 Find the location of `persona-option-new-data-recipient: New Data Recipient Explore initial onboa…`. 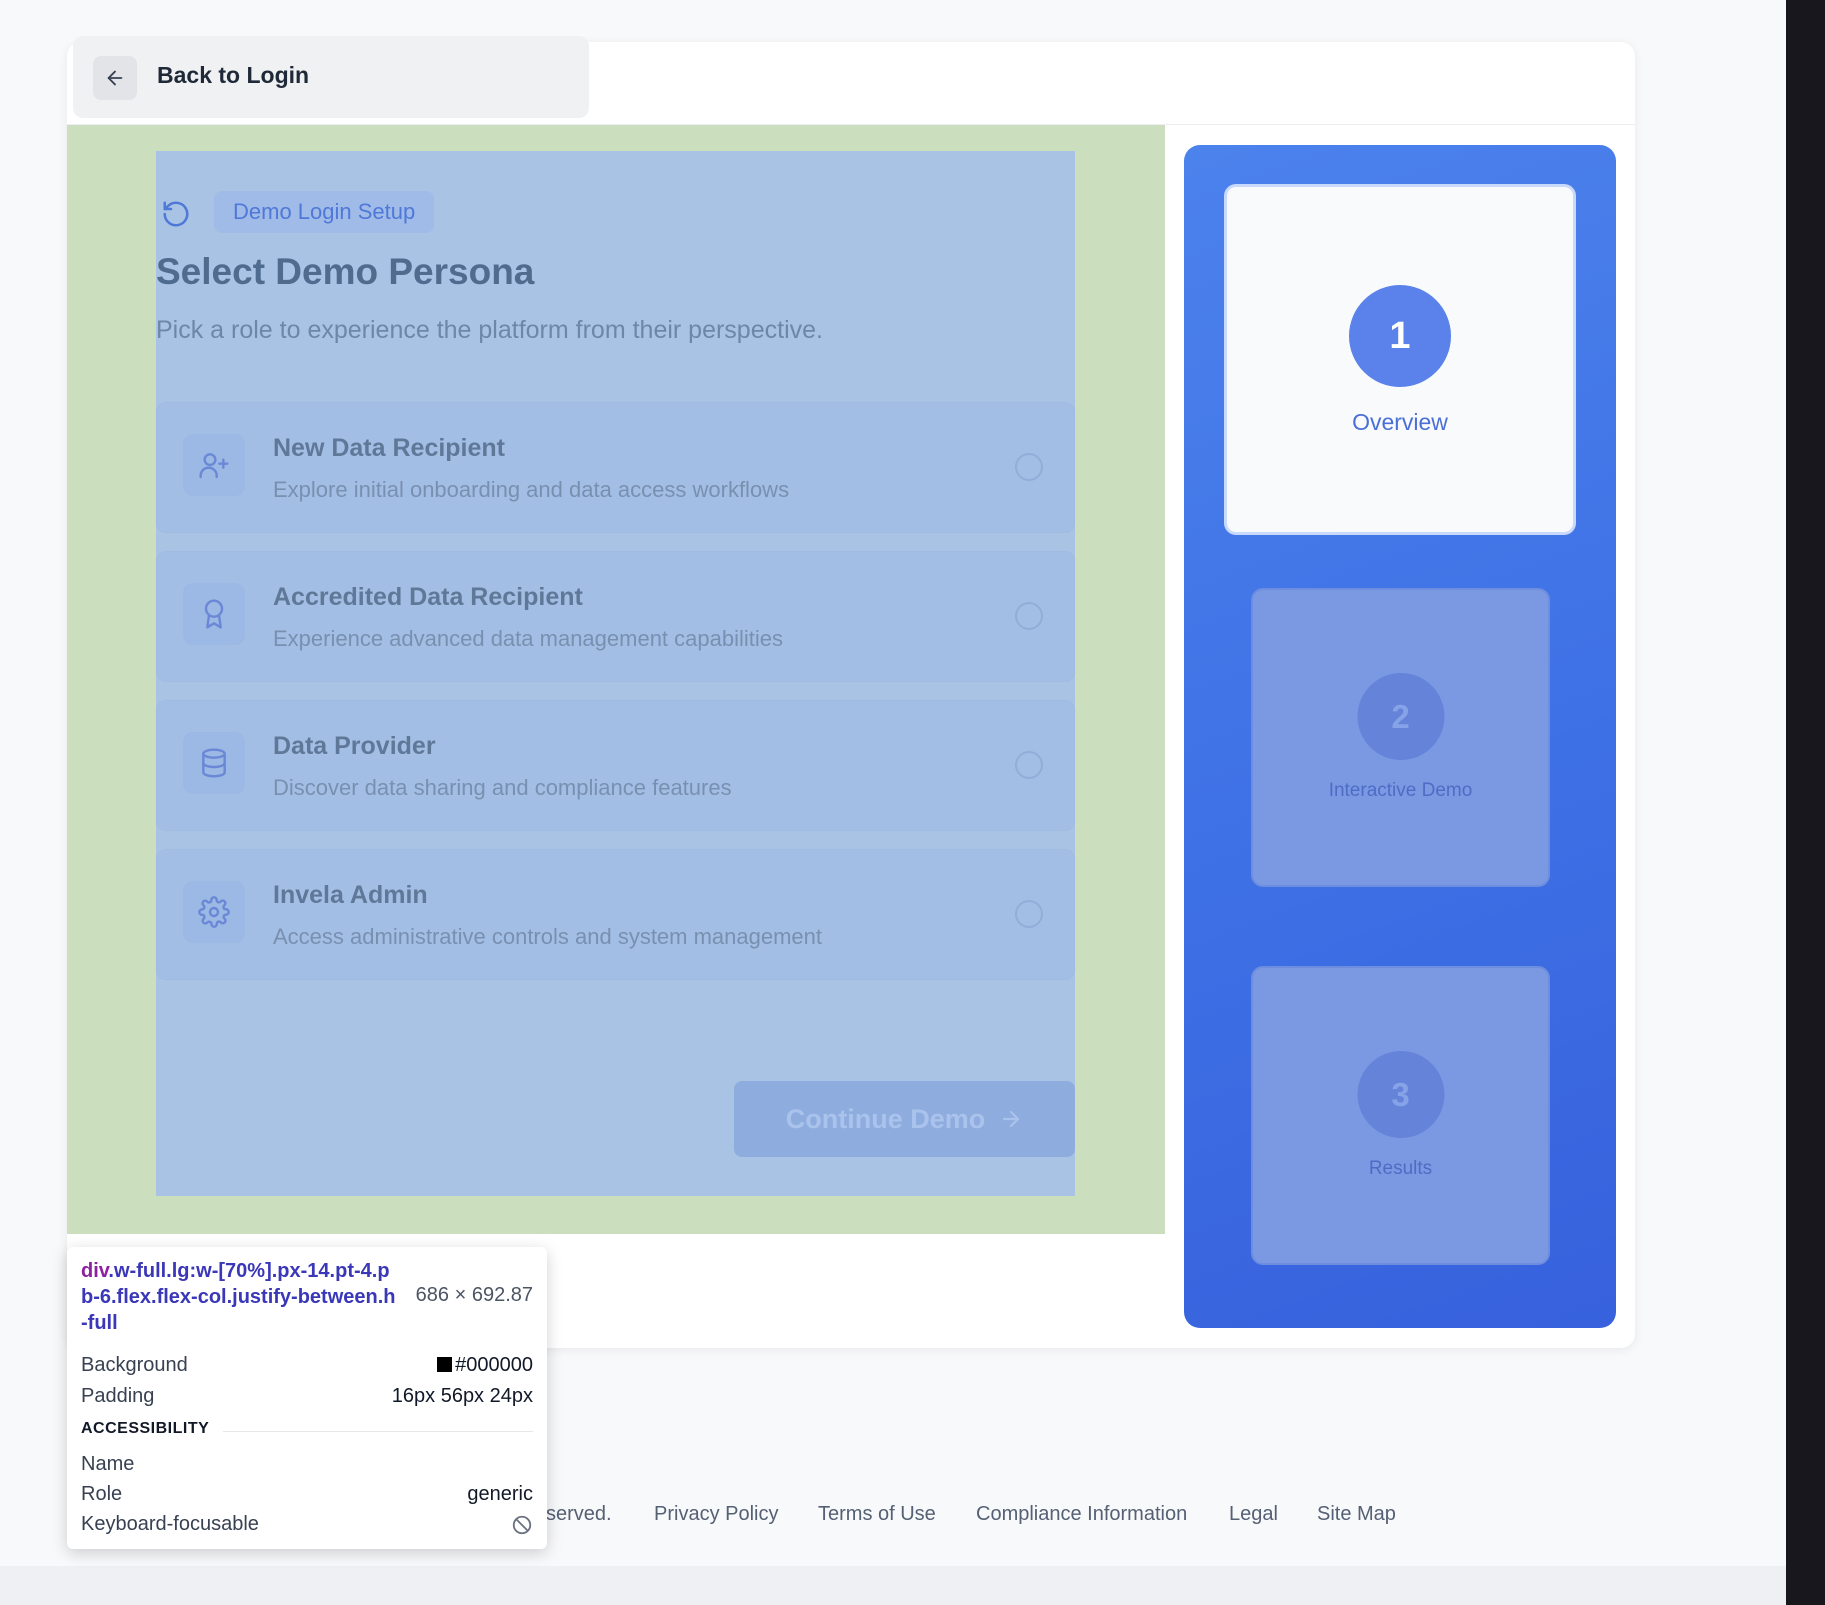

persona-option-new-data-recipient: New Data Recipient Explore initial onboa… is located at coordinates (615, 467).